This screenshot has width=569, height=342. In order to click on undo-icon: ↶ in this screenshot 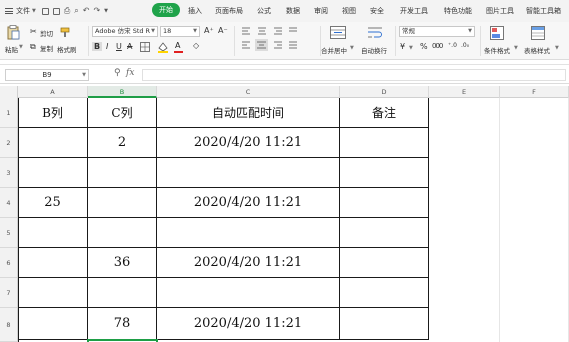, I will do `click(86, 11)`.